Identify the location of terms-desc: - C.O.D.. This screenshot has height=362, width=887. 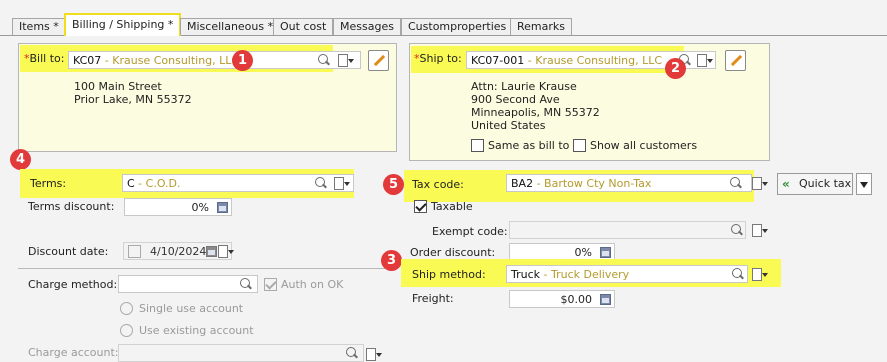
(157, 183).